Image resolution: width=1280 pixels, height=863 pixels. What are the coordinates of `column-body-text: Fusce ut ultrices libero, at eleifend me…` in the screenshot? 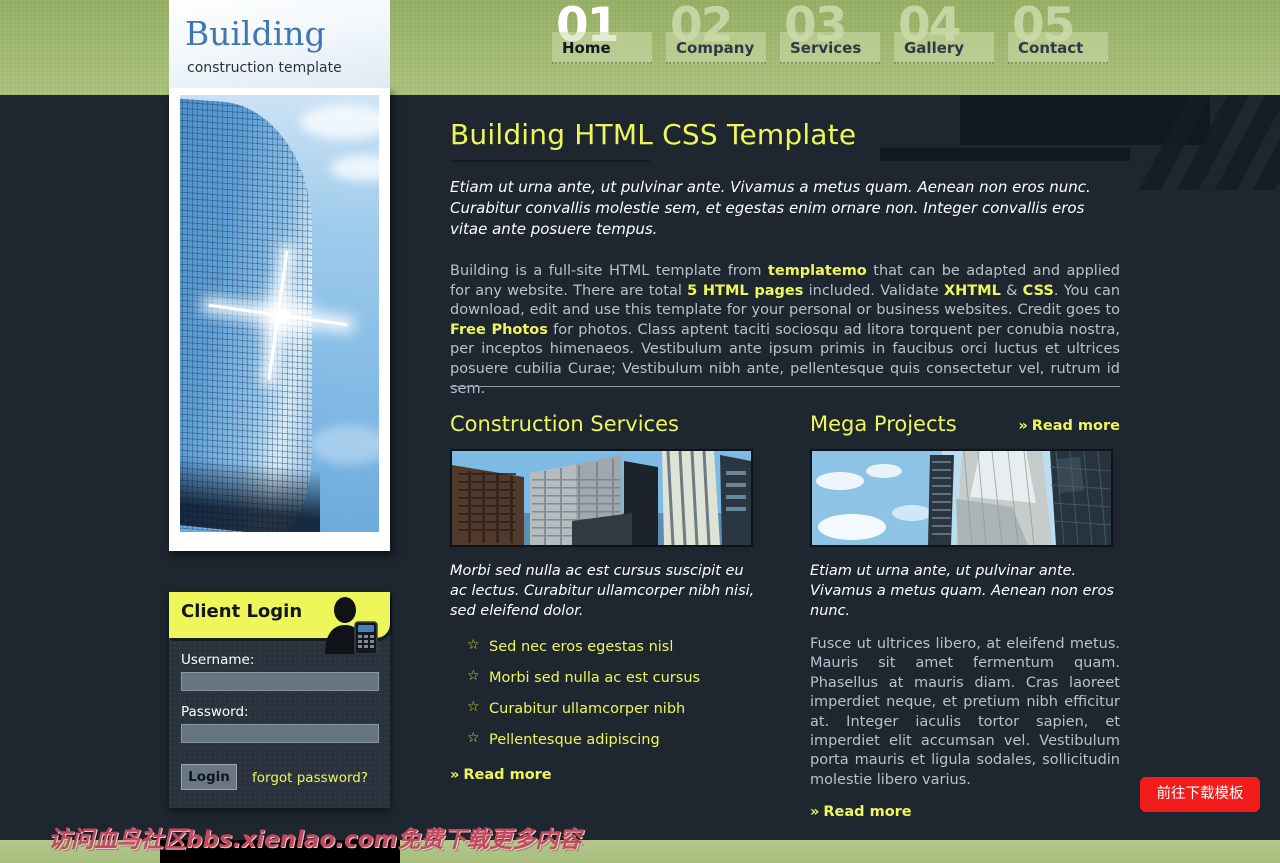 It's located at (965, 712).